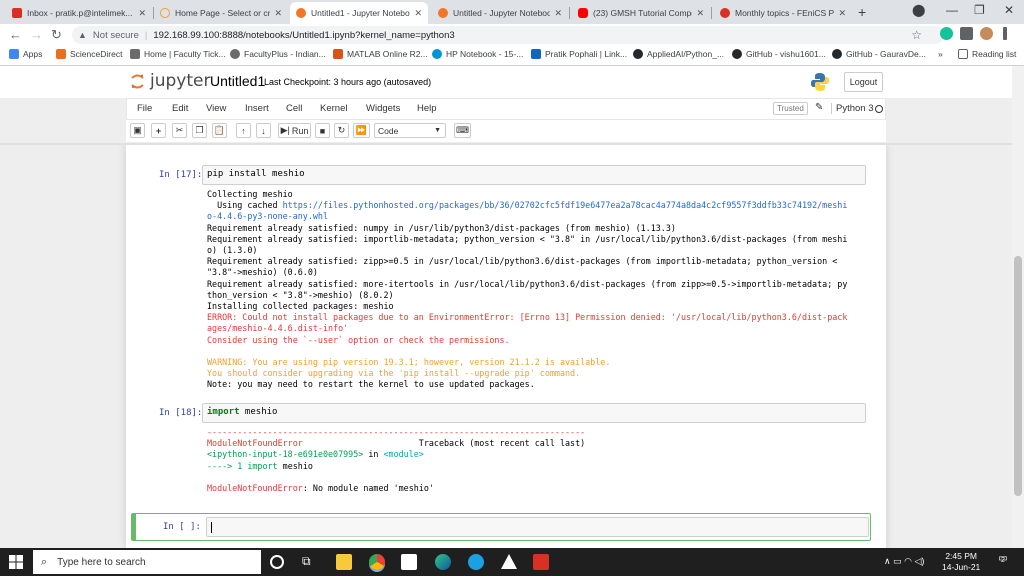  I want to click on save-icon: ▣, so click(137, 130).